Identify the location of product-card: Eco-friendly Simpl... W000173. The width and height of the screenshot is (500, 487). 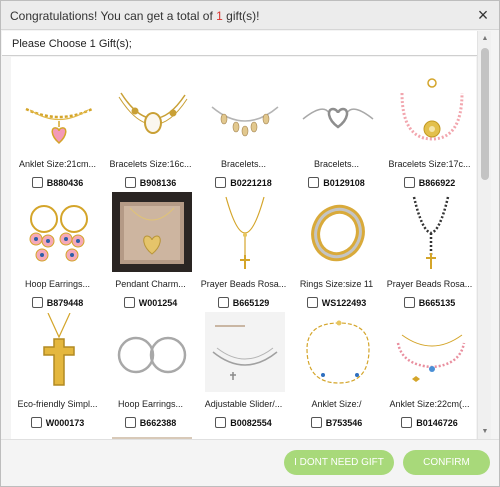
(57, 362).